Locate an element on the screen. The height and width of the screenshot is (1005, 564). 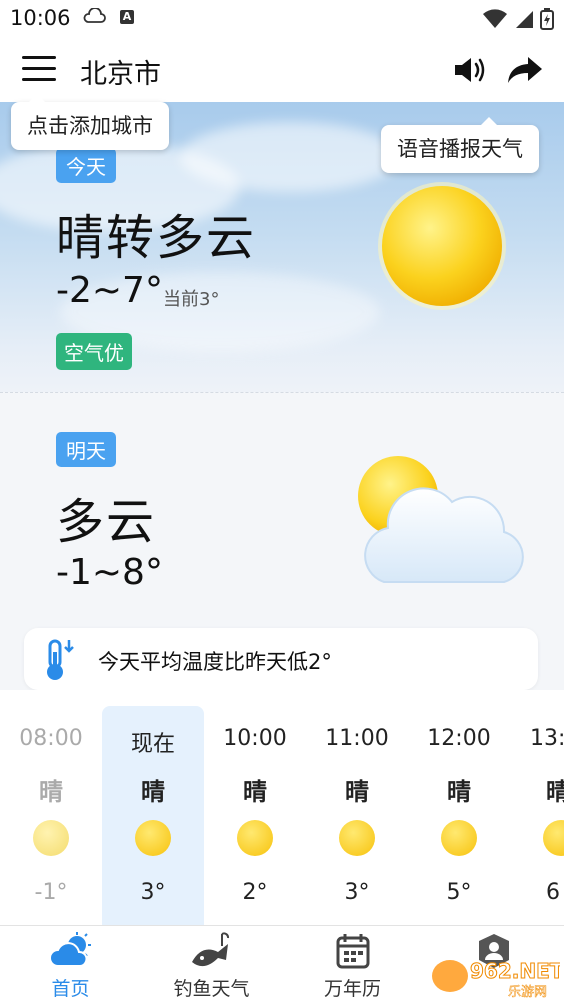
nav-calendar: 万年历 is located at coordinates (352, 965).